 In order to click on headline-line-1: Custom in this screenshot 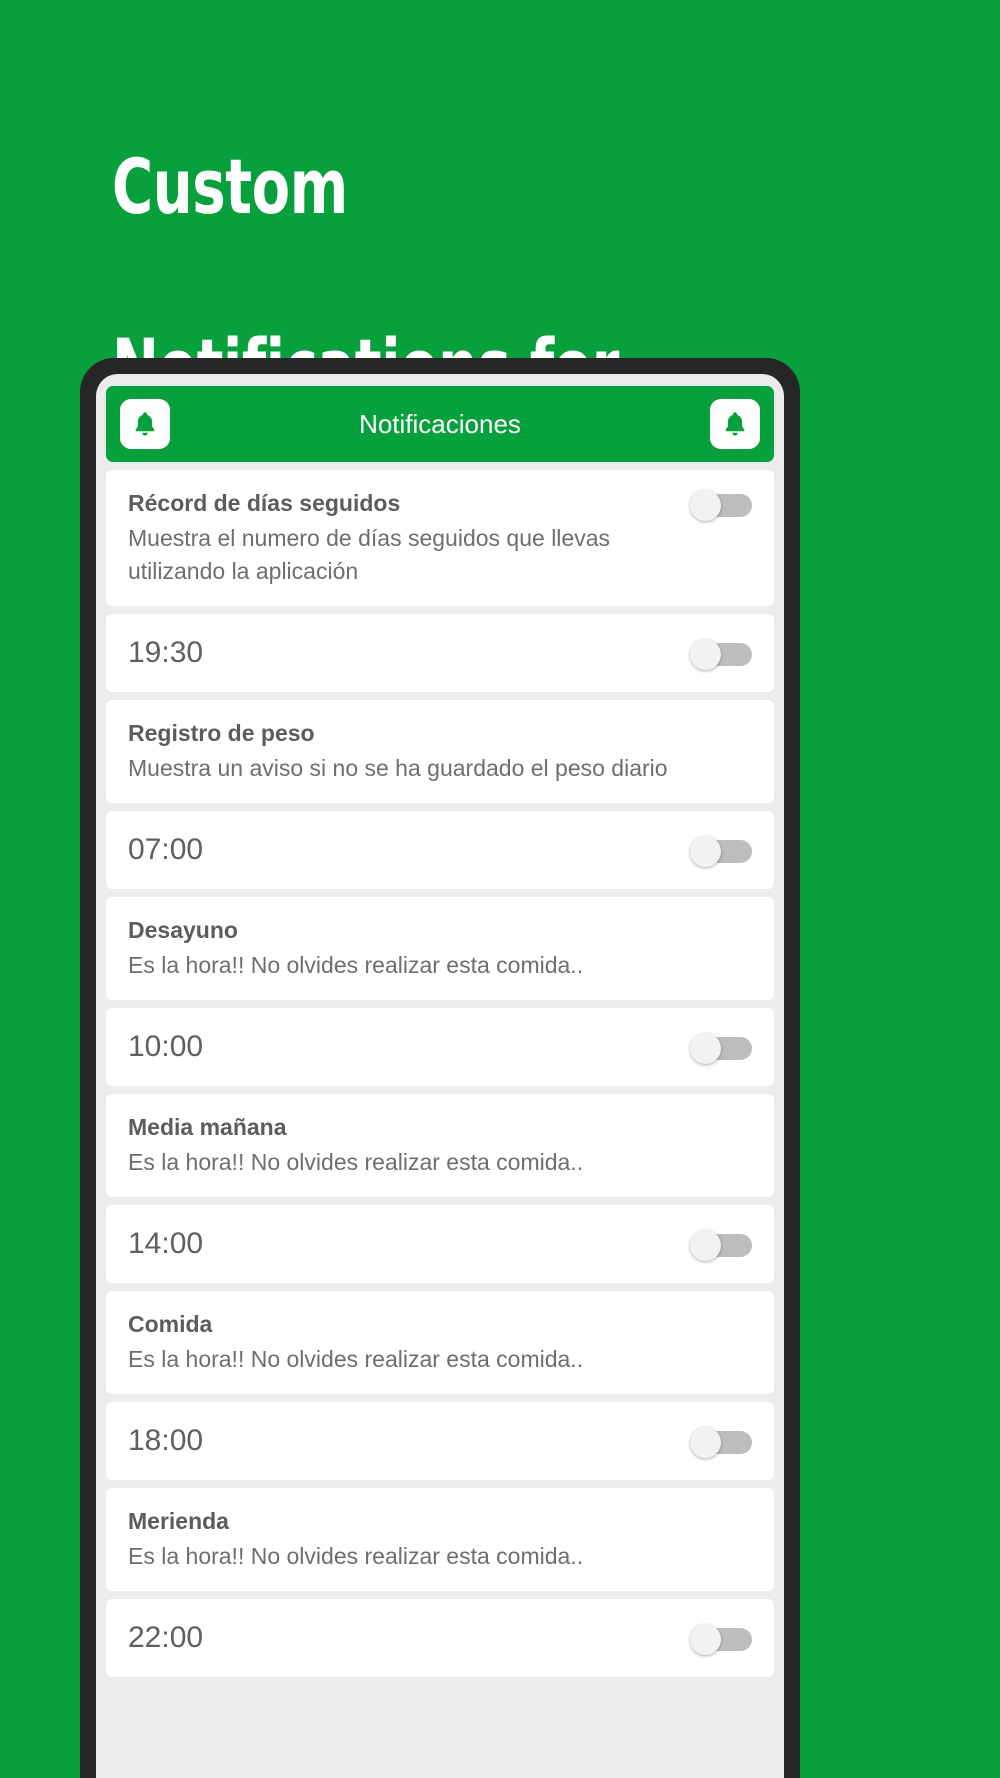, I will do `click(230, 186)`.